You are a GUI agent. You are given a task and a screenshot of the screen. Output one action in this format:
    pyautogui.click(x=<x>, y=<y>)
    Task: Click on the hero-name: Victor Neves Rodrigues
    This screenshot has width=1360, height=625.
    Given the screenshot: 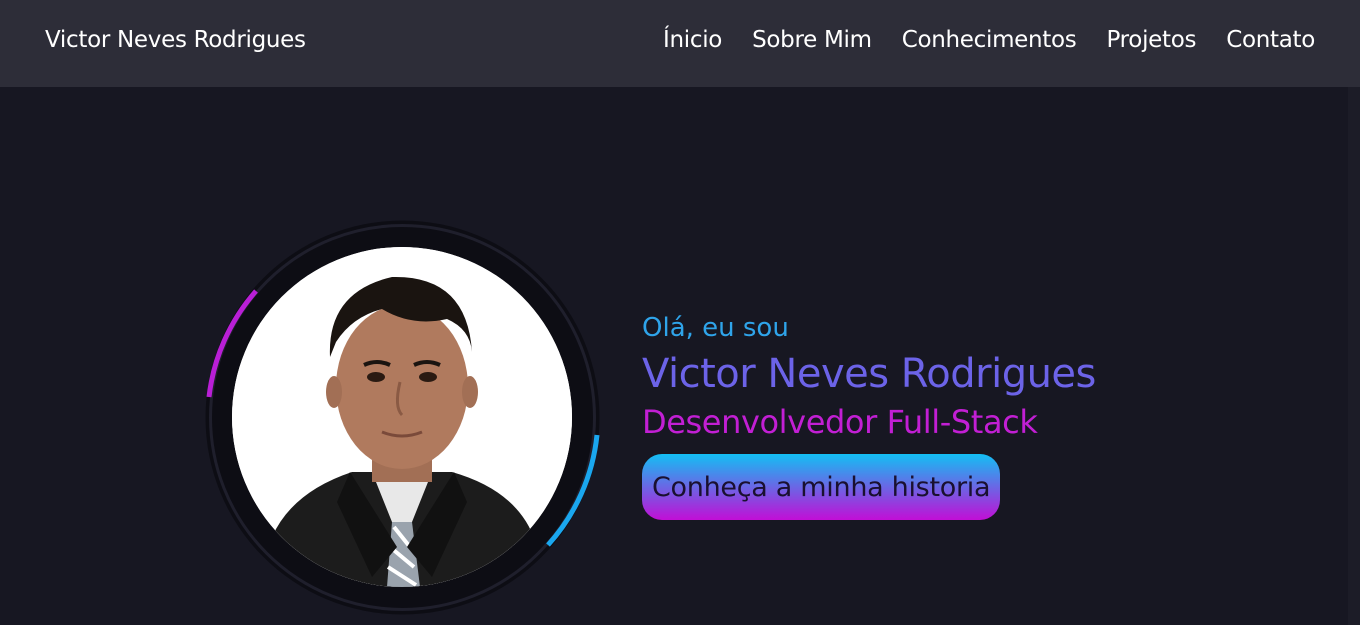 What is the action you would take?
    pyautogui.click(x=869, y=374)
    